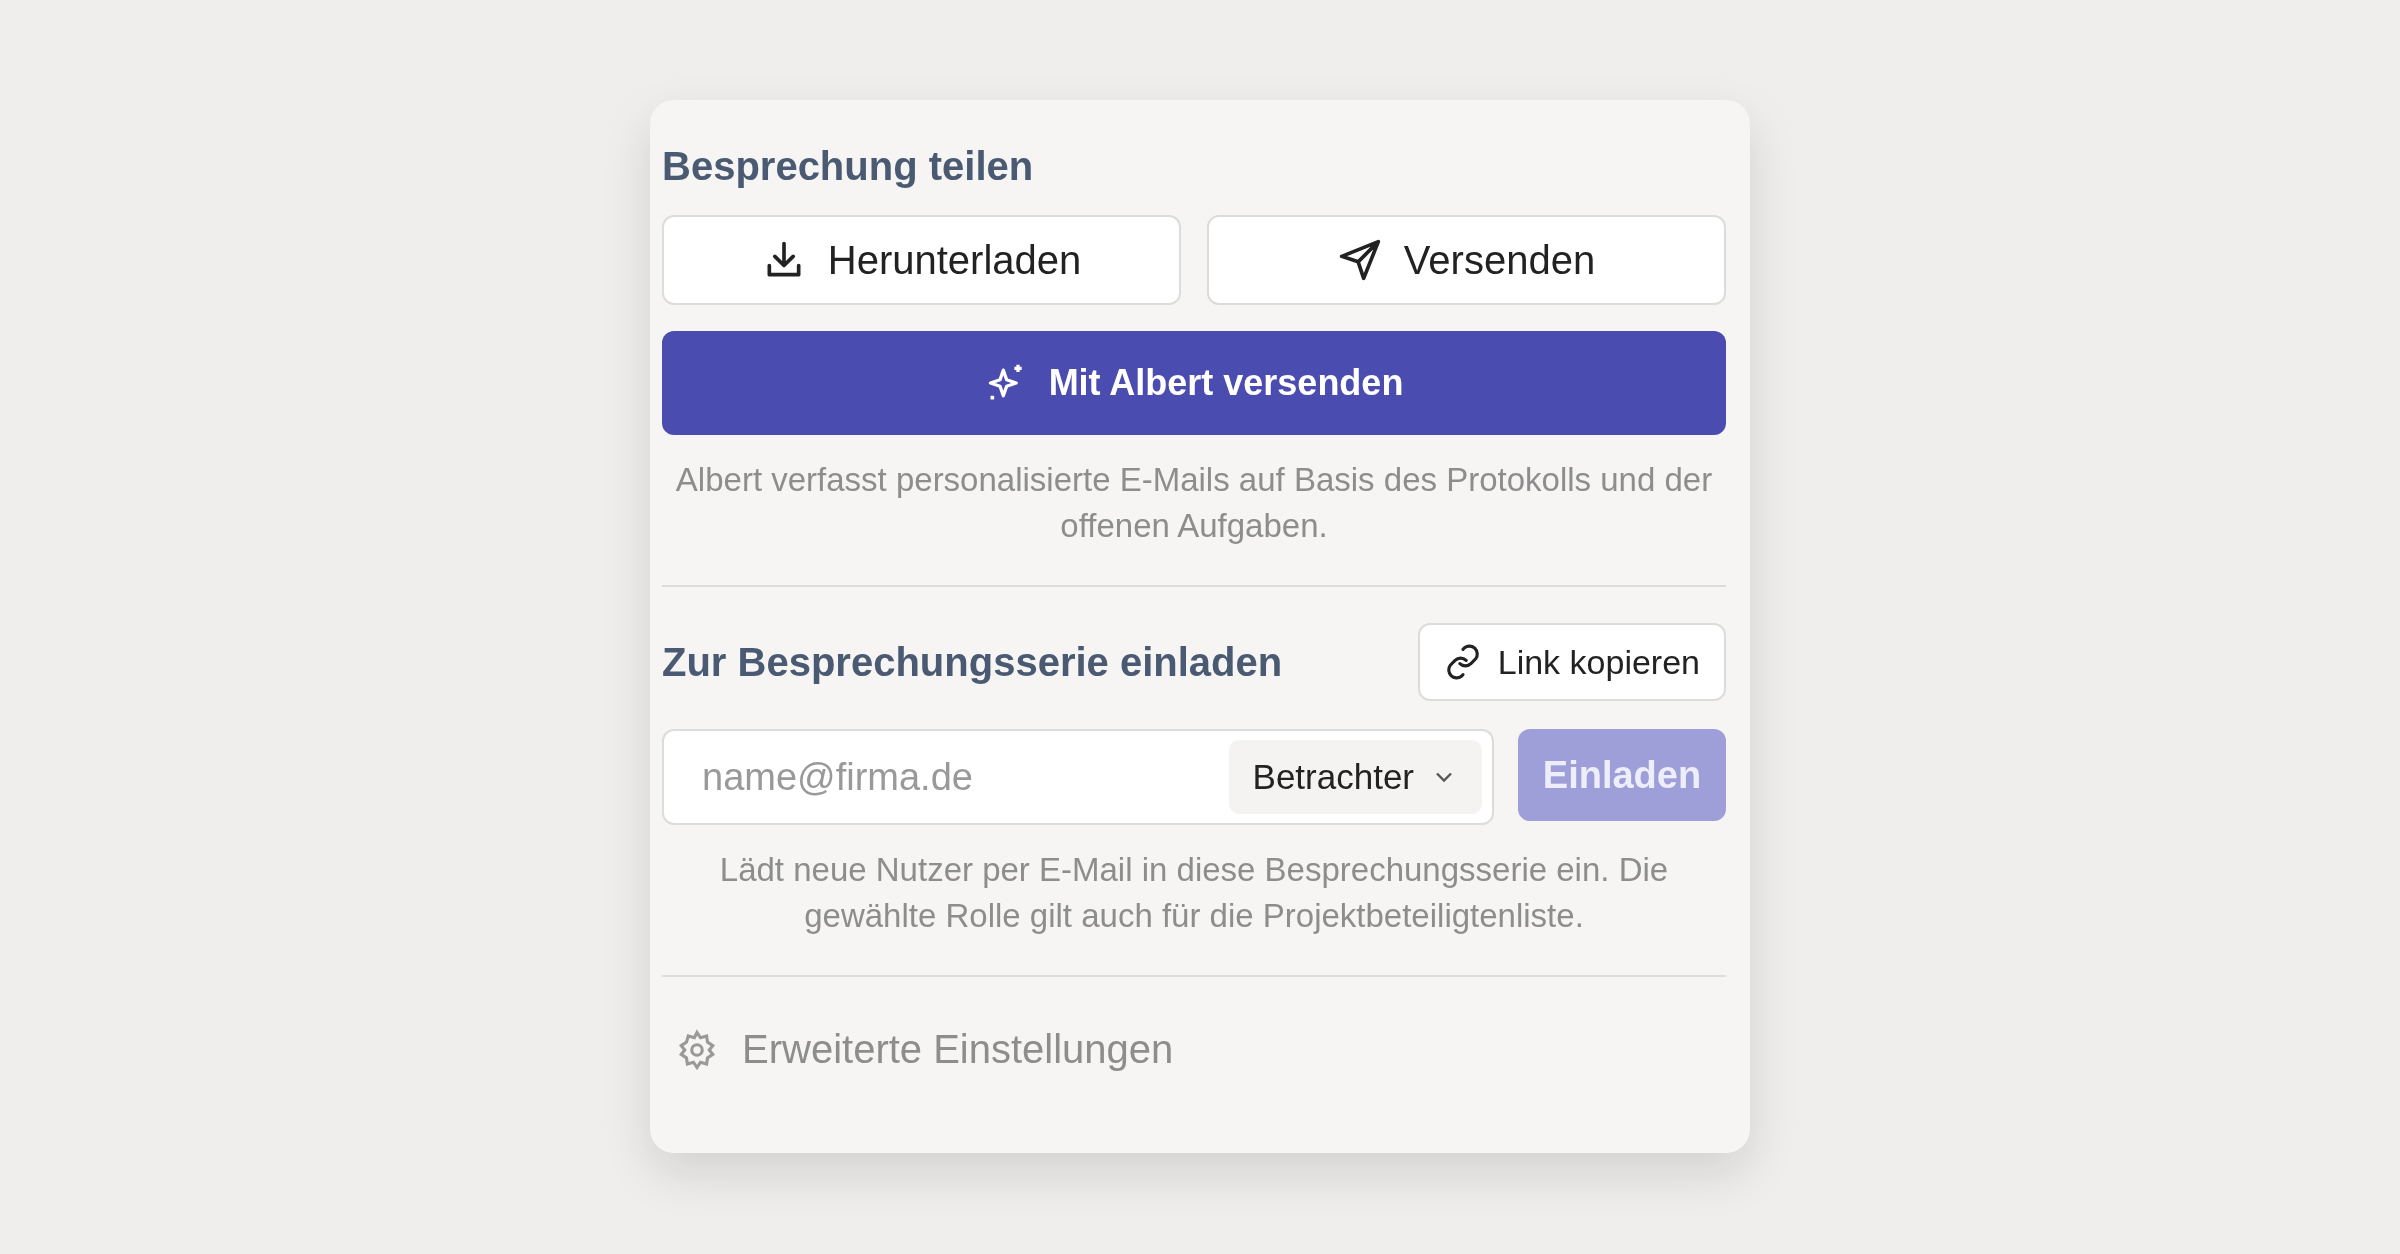 The image size is (2400, 1254). Describe the element at coordinates (1194, 503) in the screenshot. I see `help-text: Albert verfasst personalisierte E-Mails auf Basis des Protokolls und der offenen Aufgaben.` at that location.